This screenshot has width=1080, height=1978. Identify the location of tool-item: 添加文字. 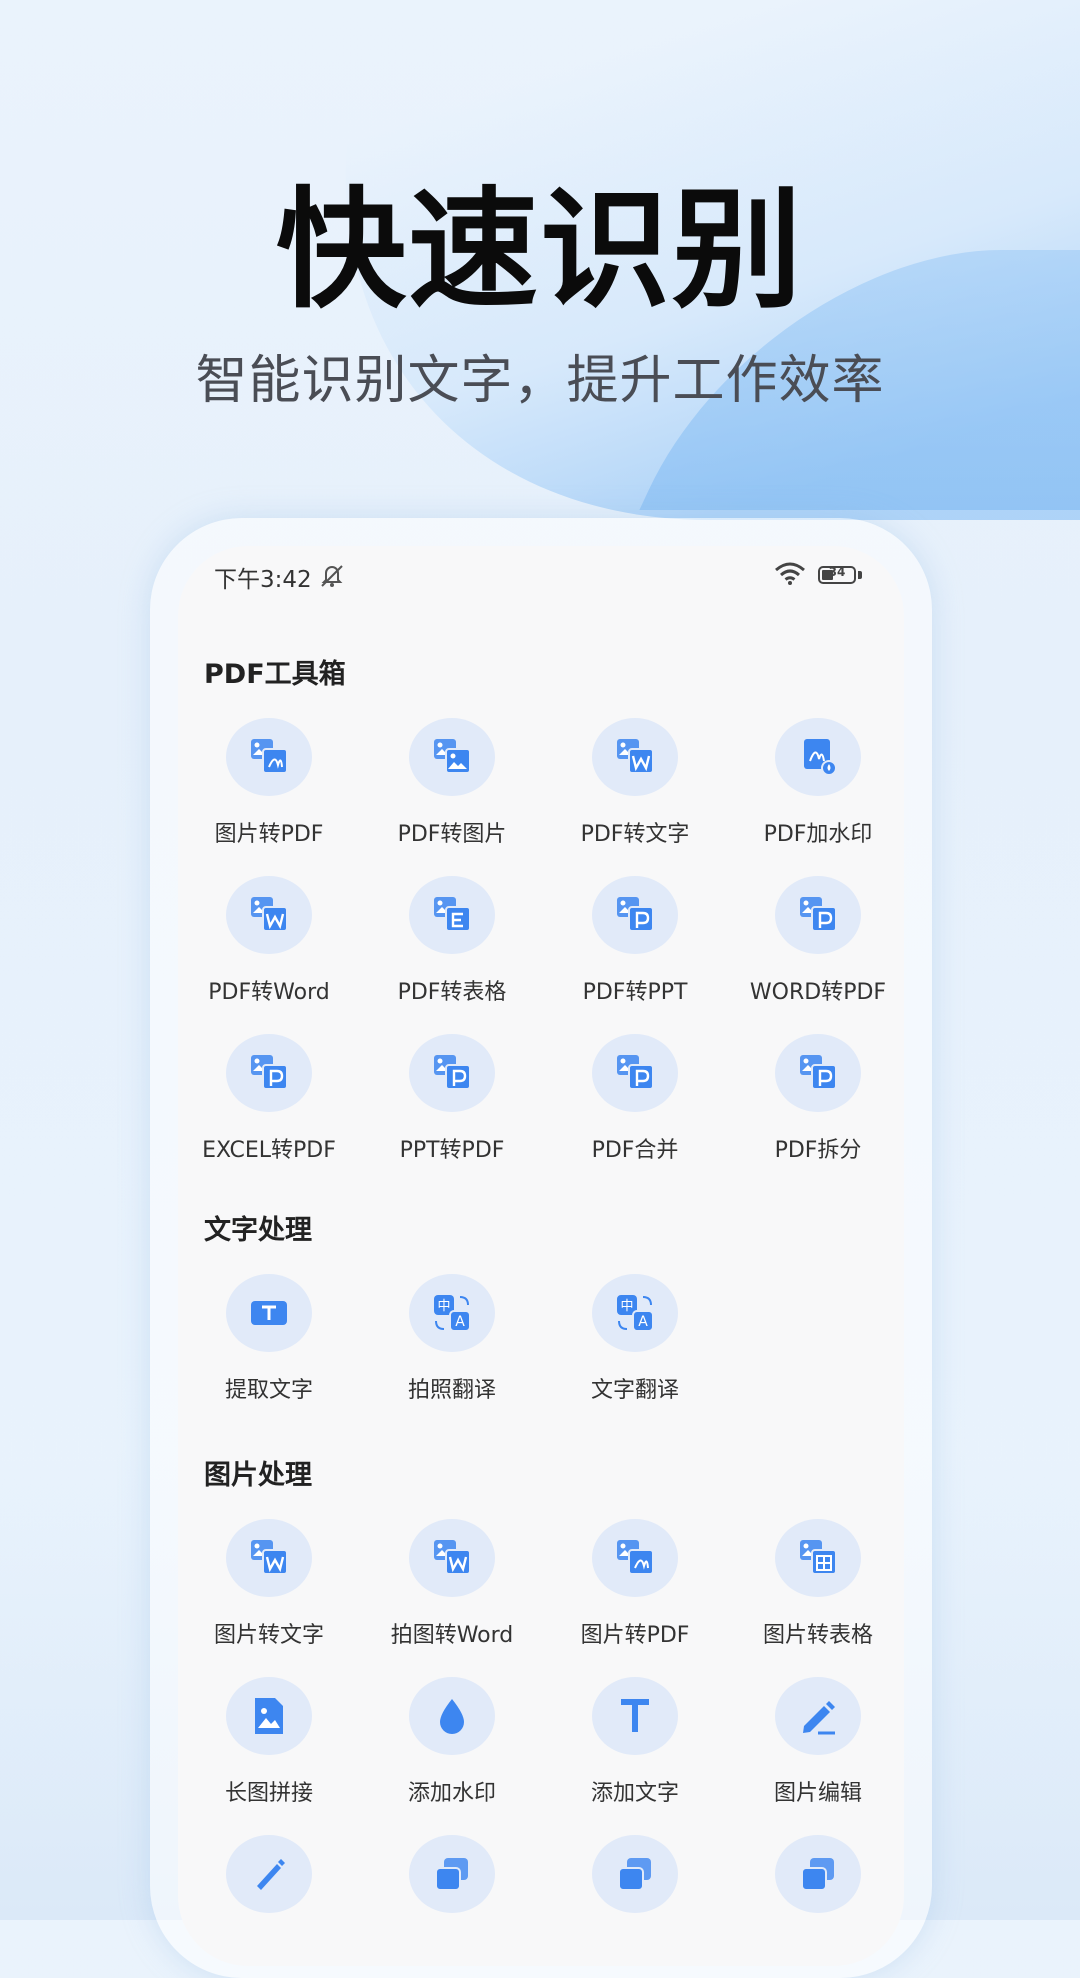
(635, 1752).